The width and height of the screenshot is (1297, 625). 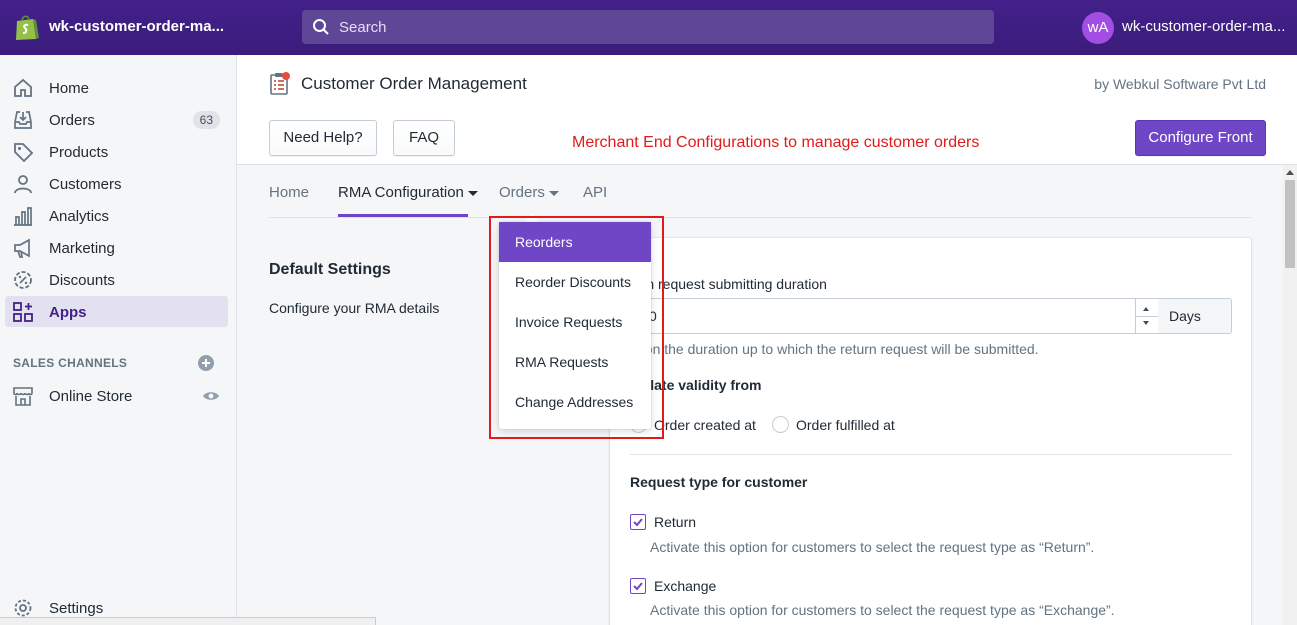 I want to click on scroll-up-icon, so click(x=1290, y=172).